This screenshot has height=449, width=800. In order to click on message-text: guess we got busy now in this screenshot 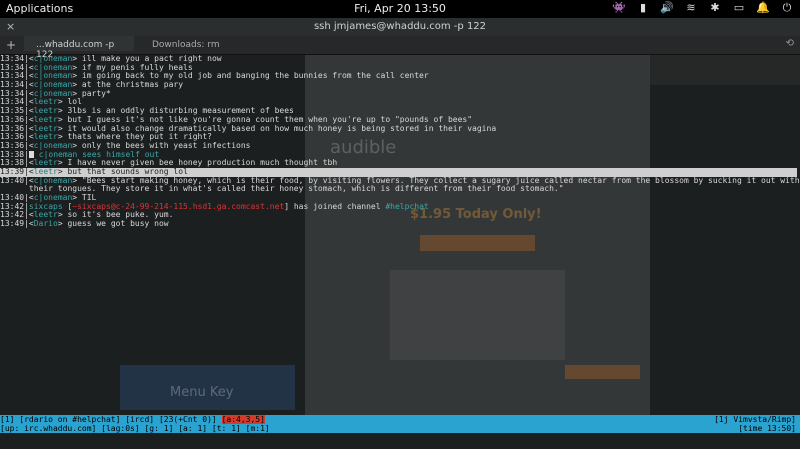, I will do `click(118, 224)`.